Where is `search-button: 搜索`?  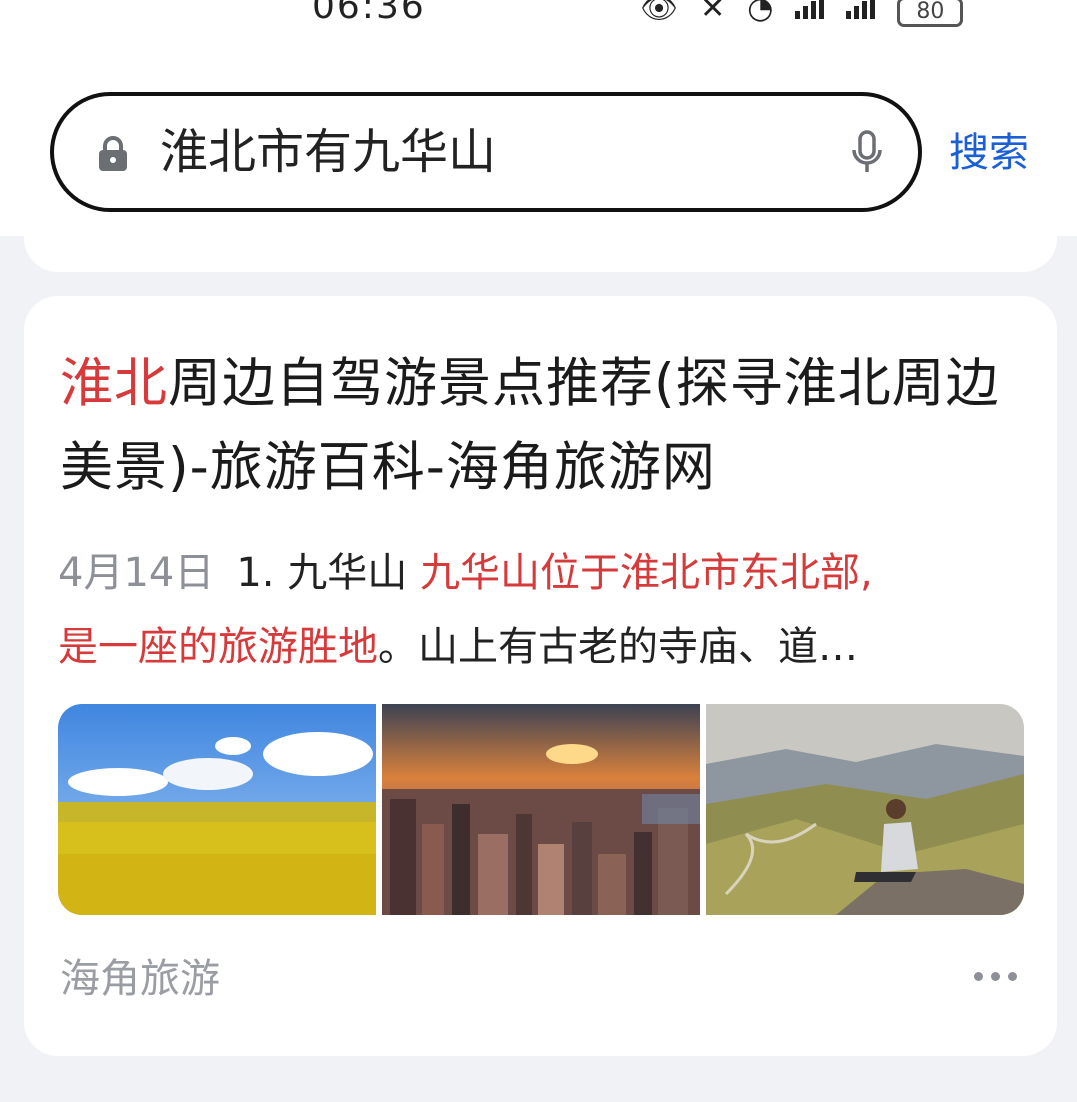 search-button: 搜索 is located at coordinates (989, 153).